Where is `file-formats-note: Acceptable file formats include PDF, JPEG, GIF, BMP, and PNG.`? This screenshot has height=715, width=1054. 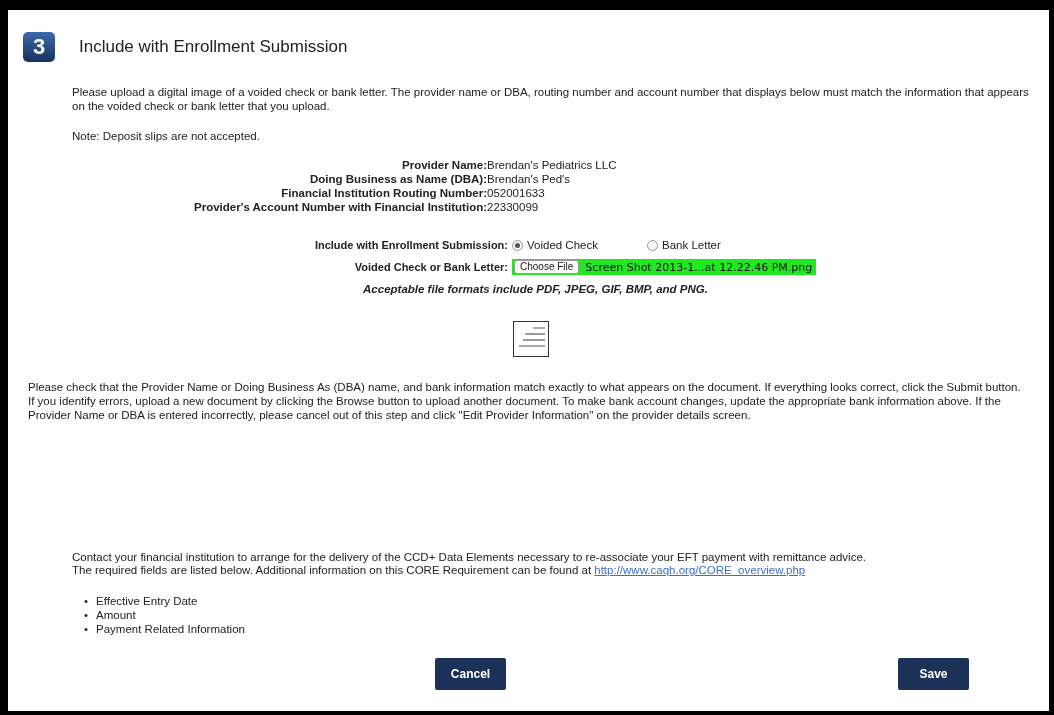 file-formats-note: Acceptable file formats include PDF, JPEG, GIF, BMP, and PNG. is located at coordinates (535, 290).